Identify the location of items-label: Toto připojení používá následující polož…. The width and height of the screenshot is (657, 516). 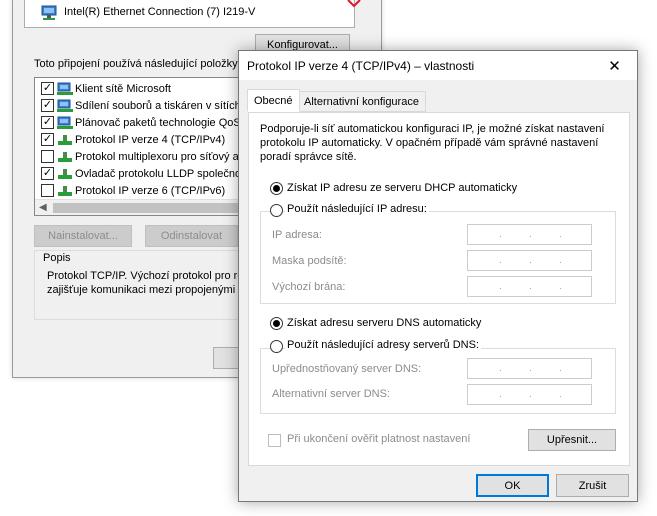
(137, 64).